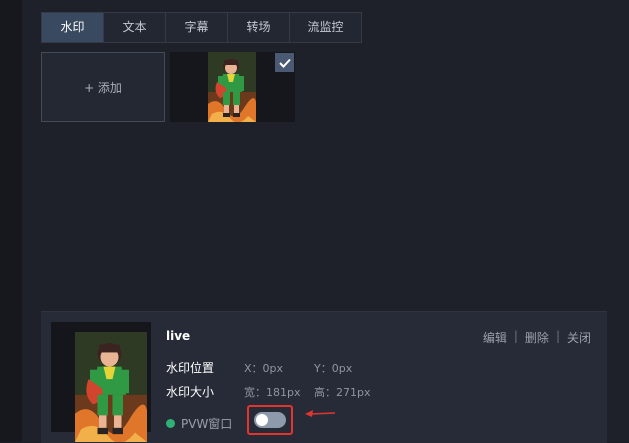 The height and width of the screenshot is (443, 629). Describe the element at coordinates (207, 424) in the screenshot. I see `pvw-window-label: PVW窗口` at that location.